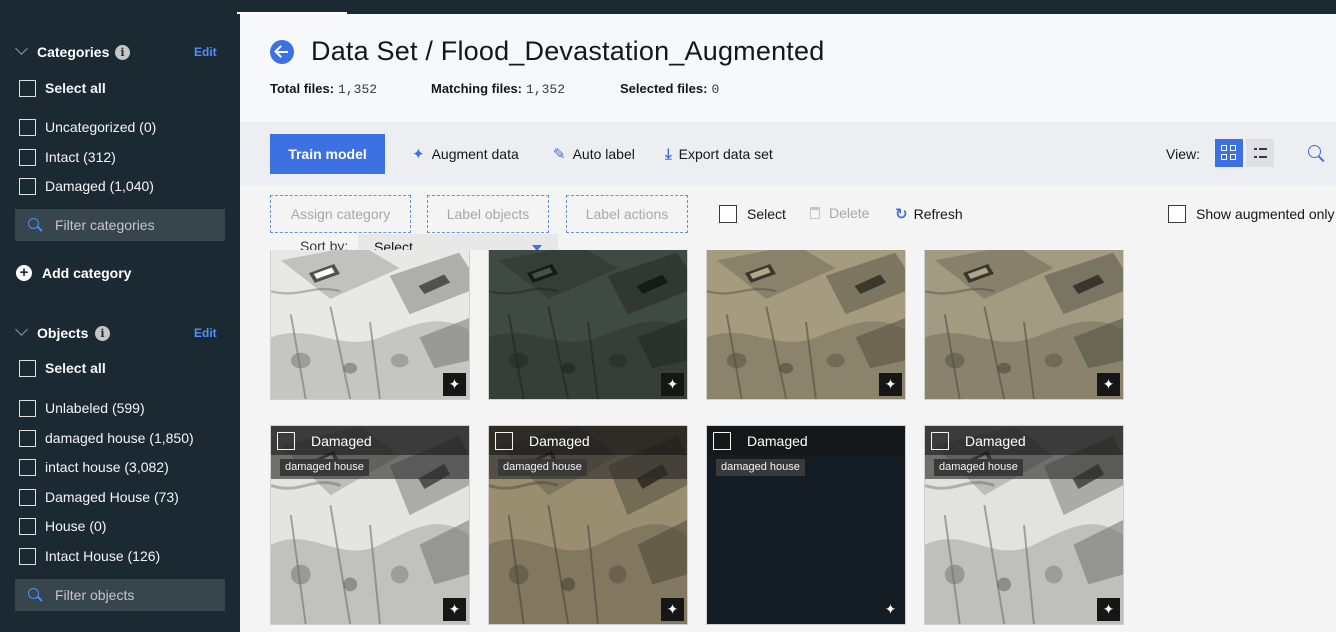  I want to click on objects-select-all: Select all, so click(62, 368).